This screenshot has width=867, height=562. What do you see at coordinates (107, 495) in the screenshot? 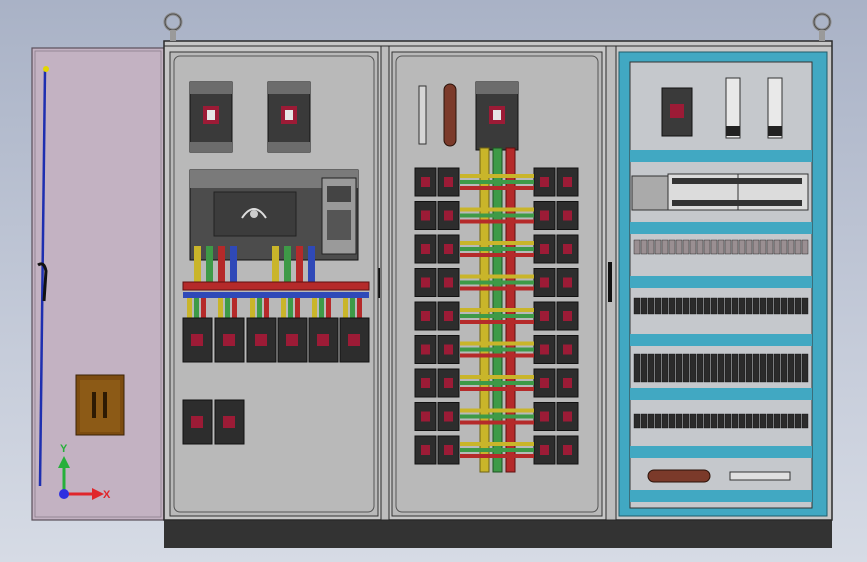
I see `x-axis-label: X` at bounding box center [107, 495].